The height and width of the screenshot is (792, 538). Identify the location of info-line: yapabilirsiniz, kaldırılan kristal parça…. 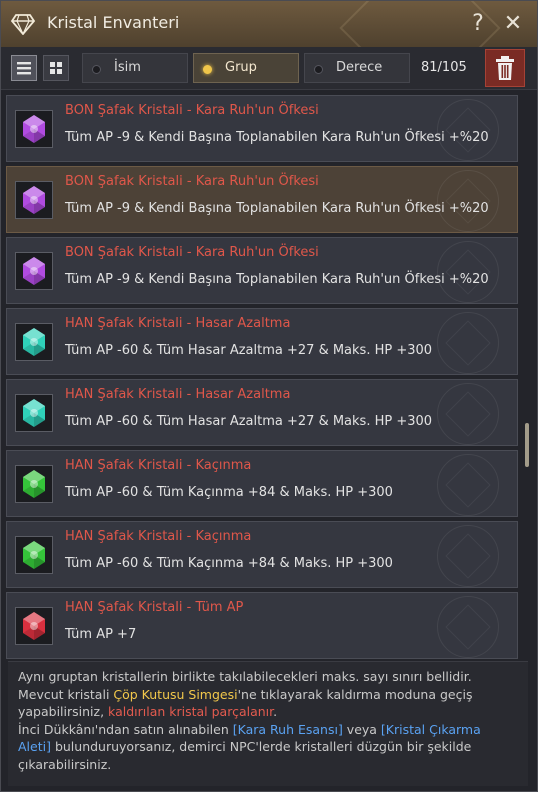
(148, 711).